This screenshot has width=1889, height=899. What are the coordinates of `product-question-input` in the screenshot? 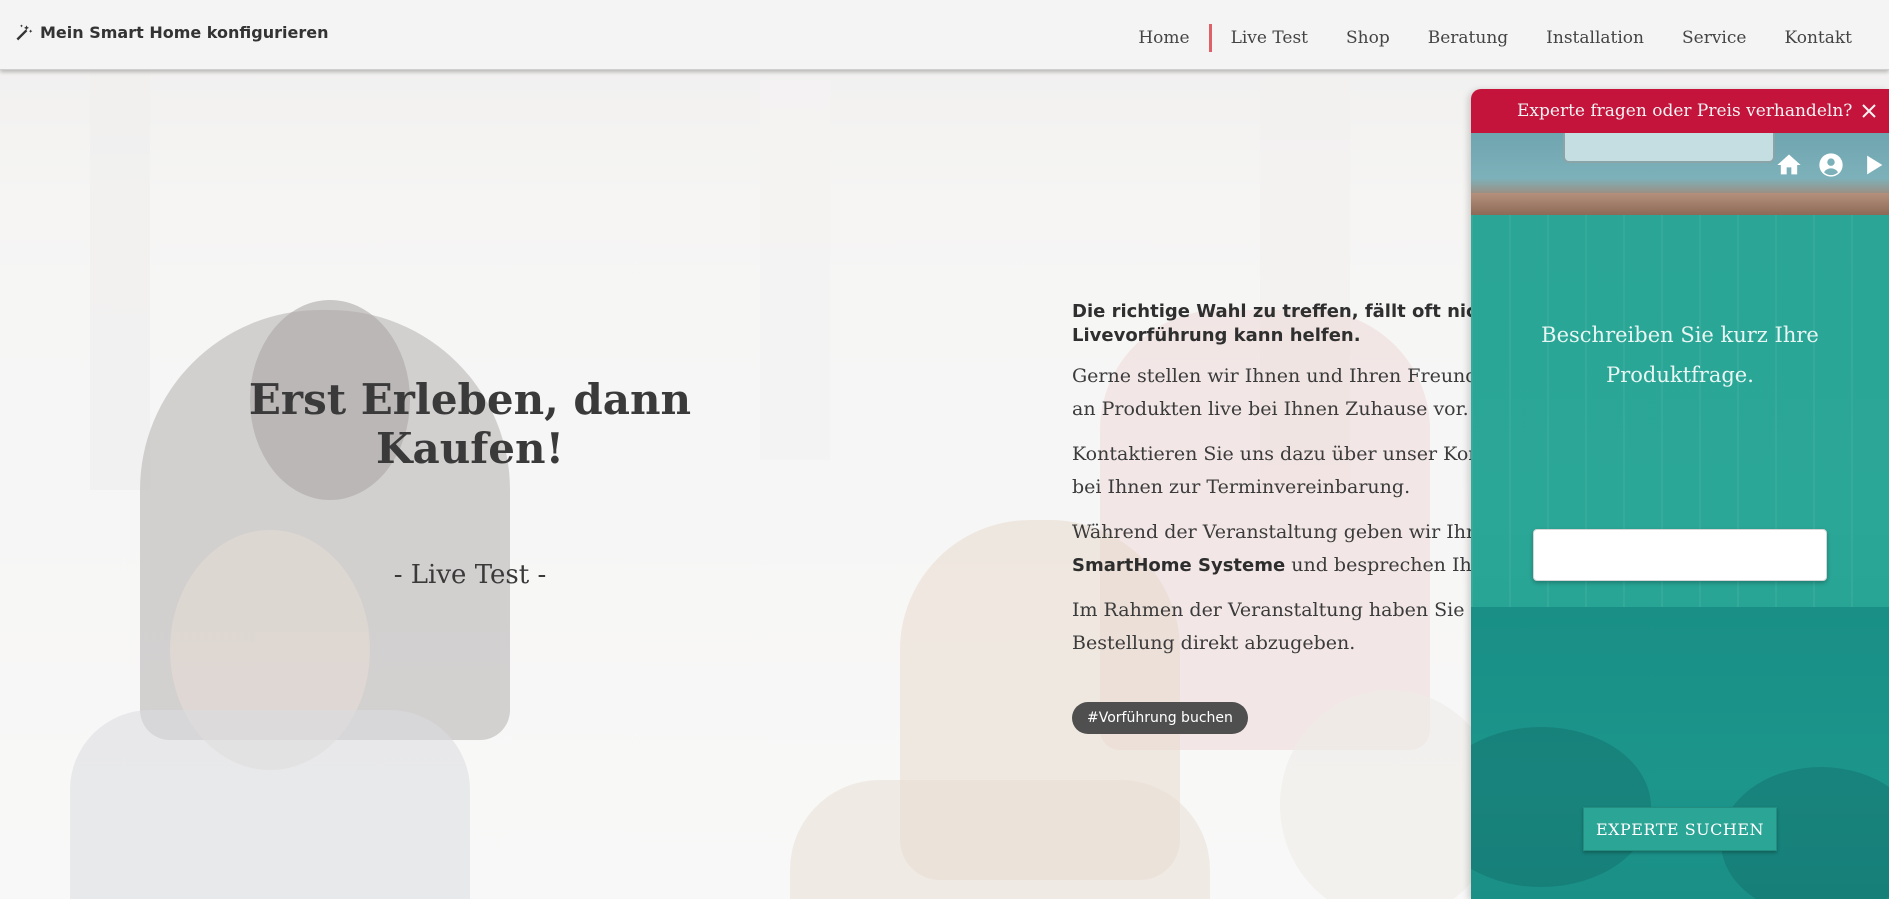 It's located at (1680, 555).